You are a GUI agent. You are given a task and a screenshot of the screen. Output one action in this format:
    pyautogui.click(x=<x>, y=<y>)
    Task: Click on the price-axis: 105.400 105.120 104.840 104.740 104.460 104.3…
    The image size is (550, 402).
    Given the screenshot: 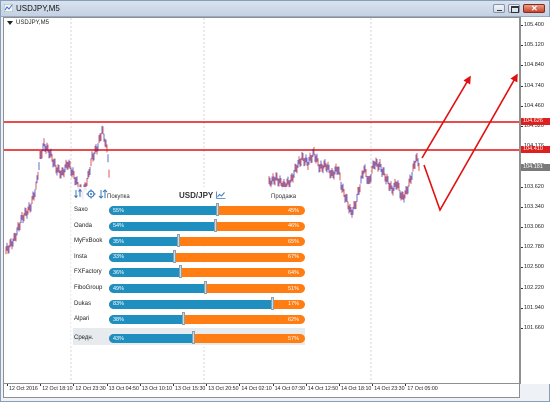 What is the action you would take?
    pyautogui.click(x=535, y=200)
    